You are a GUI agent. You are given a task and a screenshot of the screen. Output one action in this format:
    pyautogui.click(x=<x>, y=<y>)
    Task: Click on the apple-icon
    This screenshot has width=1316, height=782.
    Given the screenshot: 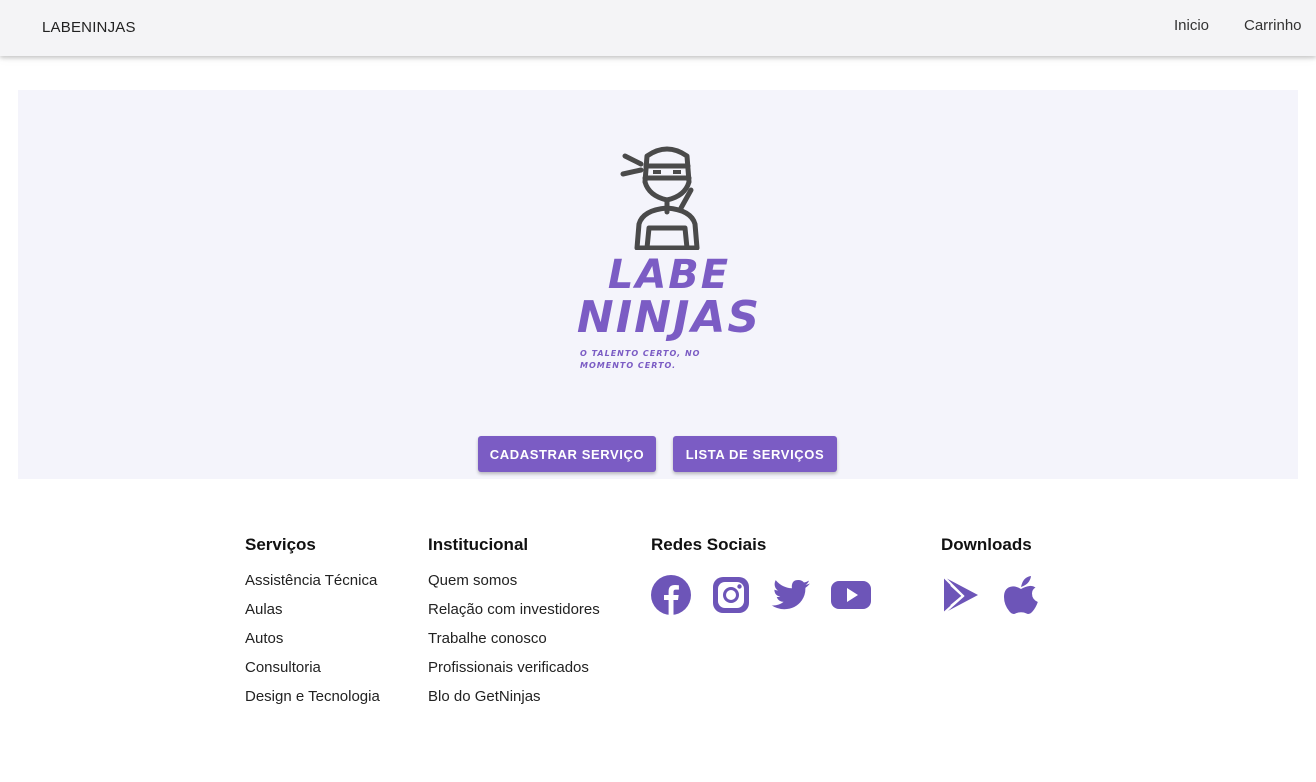 What is the action you would take?
    pyautogui.click(x=1021, y=595)
    